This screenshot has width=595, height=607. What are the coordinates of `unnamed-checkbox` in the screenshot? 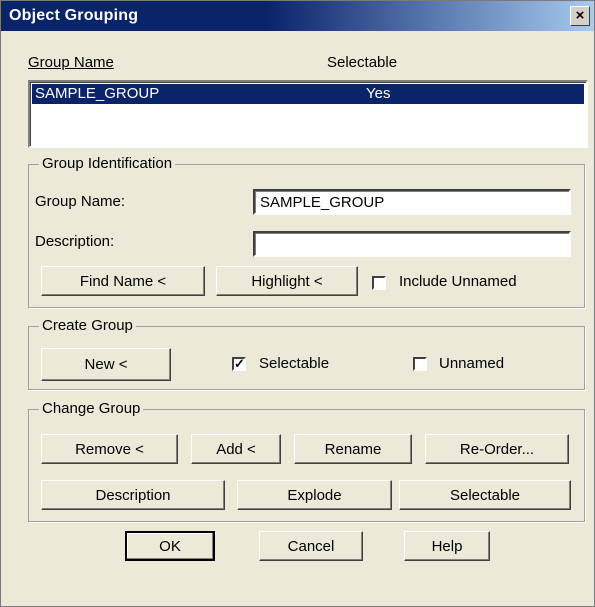 It's located at (420, 364).